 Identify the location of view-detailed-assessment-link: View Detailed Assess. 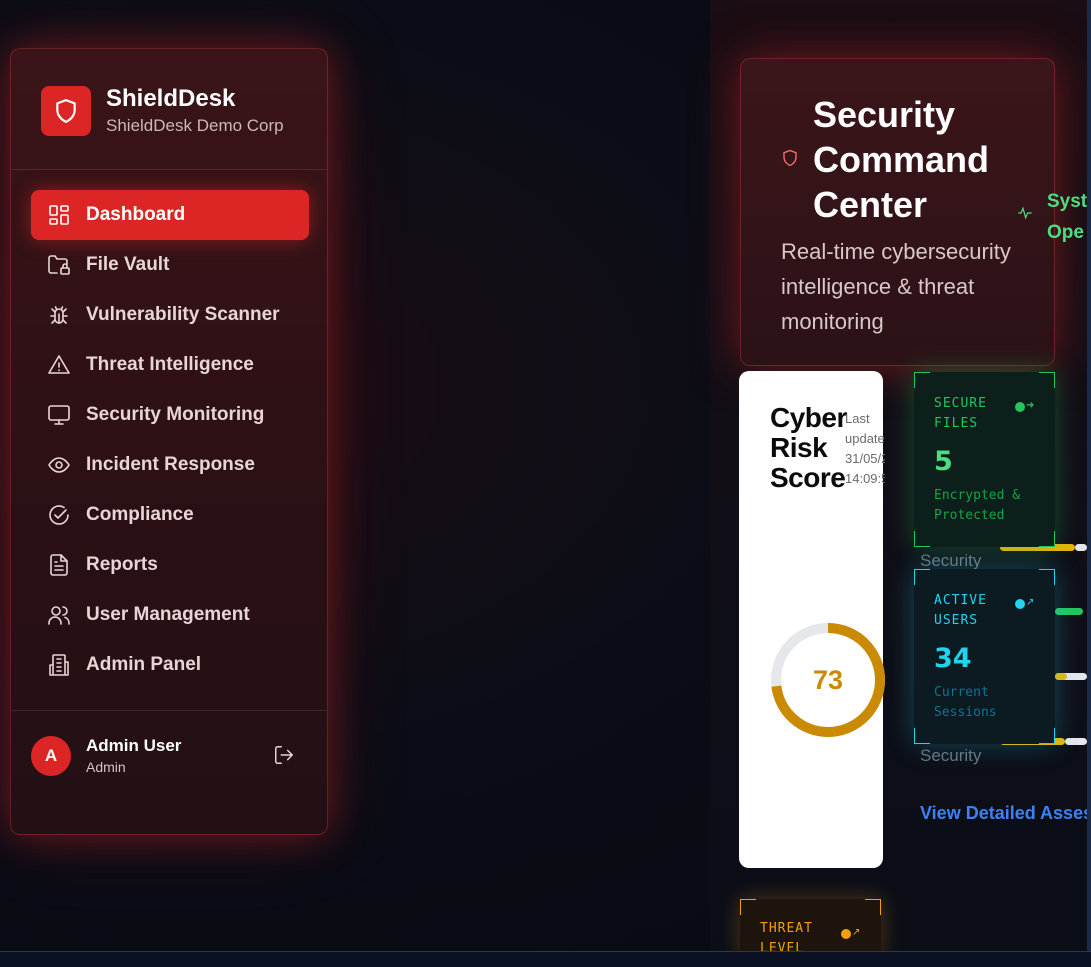
(1005, 813).